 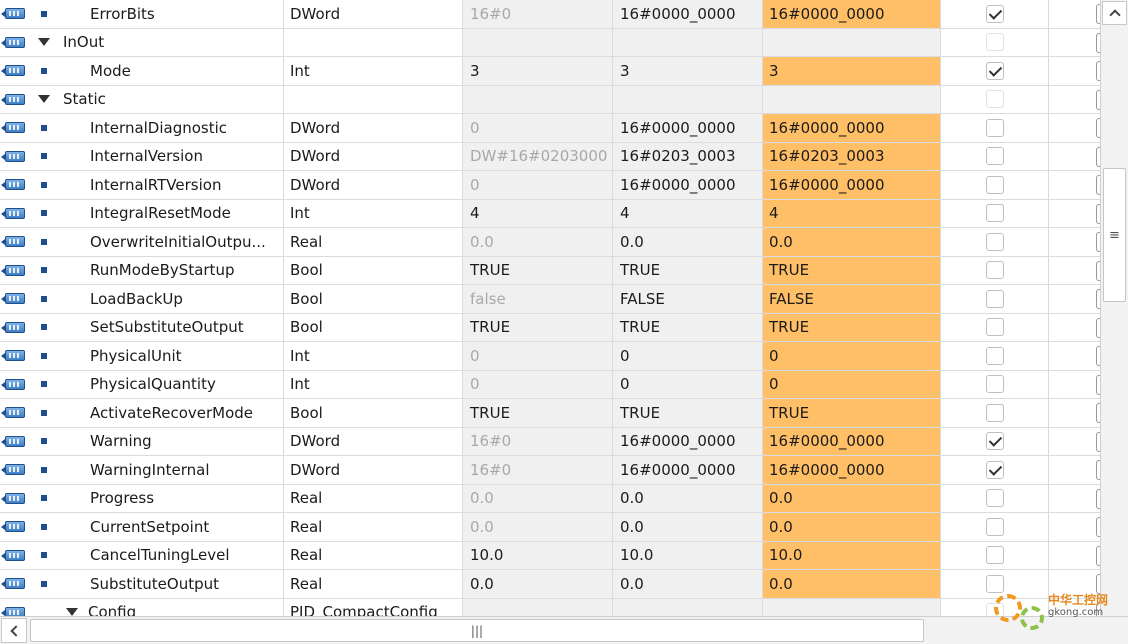 What do you see at coordinates (550, 527) in the screenshot?
I see `table-row: CurrentSetpoint Real 0.0 0.0 0.0` at bounding box center [550, 527].